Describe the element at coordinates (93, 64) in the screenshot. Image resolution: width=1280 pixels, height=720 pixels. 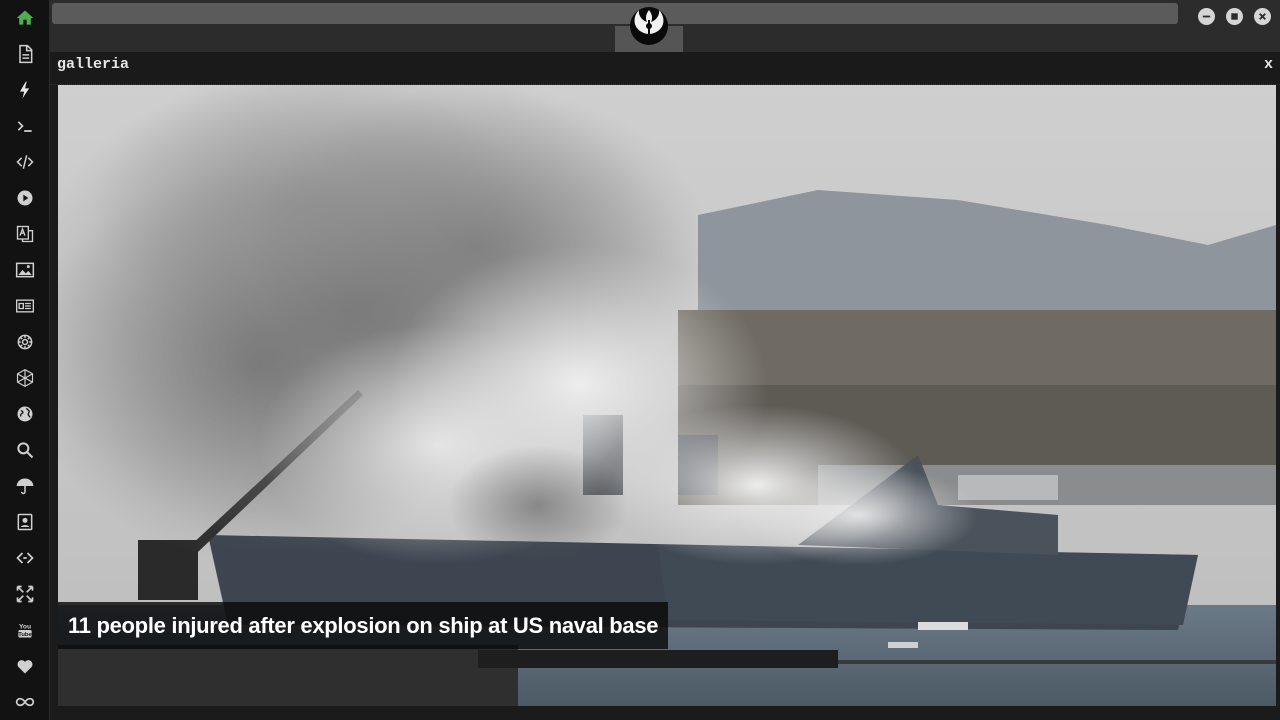
I see `panel-title: galleria` at that location.